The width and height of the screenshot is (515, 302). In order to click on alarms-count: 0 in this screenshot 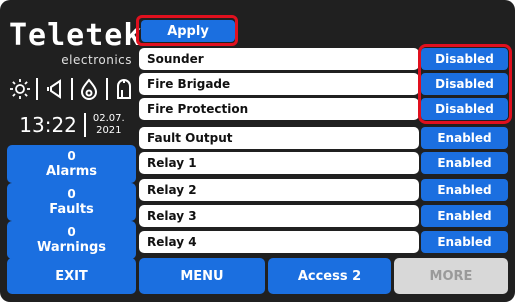, I will do `click(71, 156)`.